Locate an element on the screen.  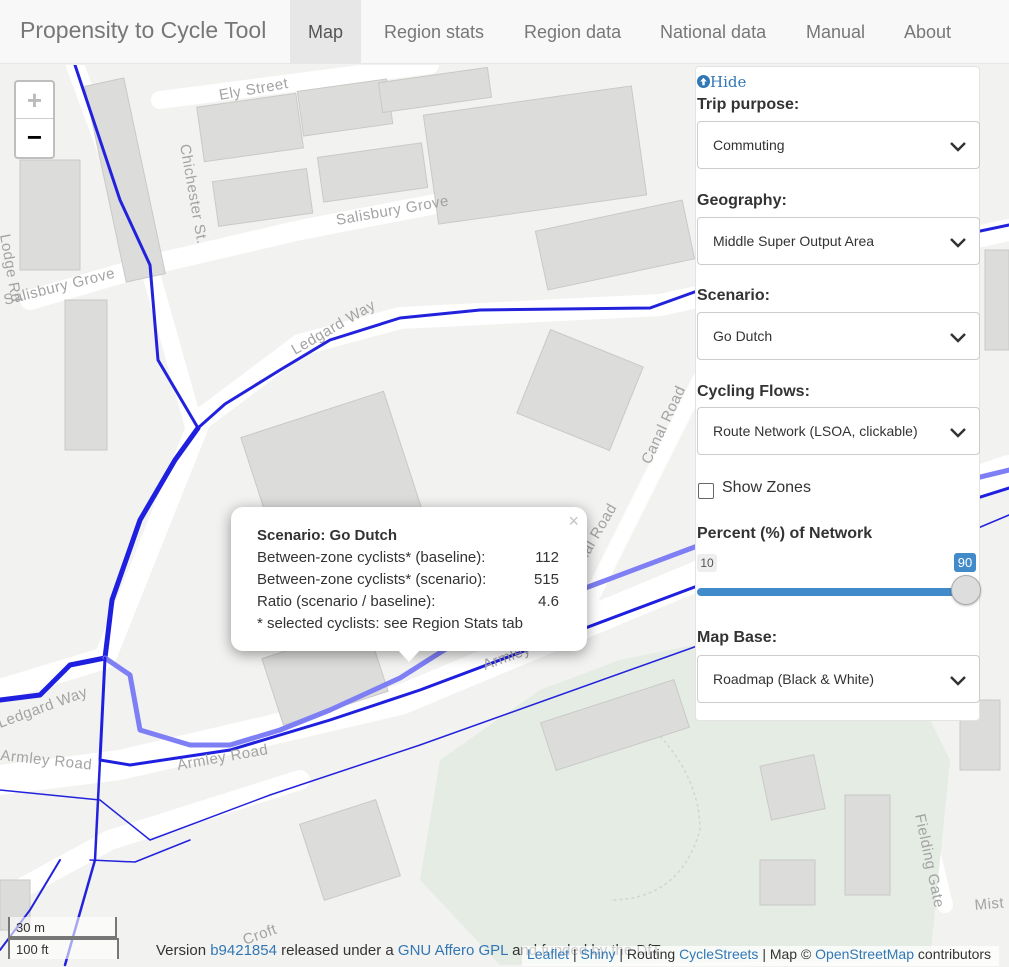
map-base-value: Roadmap (Black & White) is located at coordinates (794, 679).